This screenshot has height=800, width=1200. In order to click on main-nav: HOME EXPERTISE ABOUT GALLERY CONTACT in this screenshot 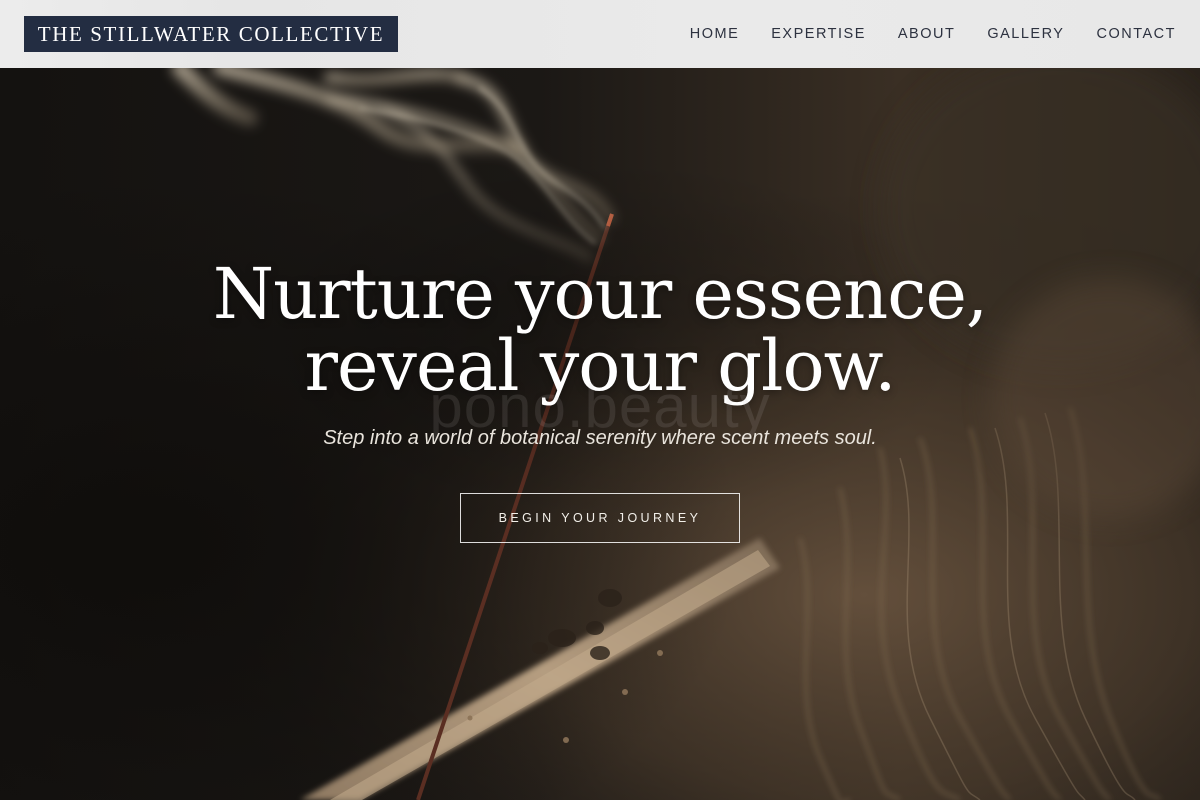, I will do `click(933, 34)`.